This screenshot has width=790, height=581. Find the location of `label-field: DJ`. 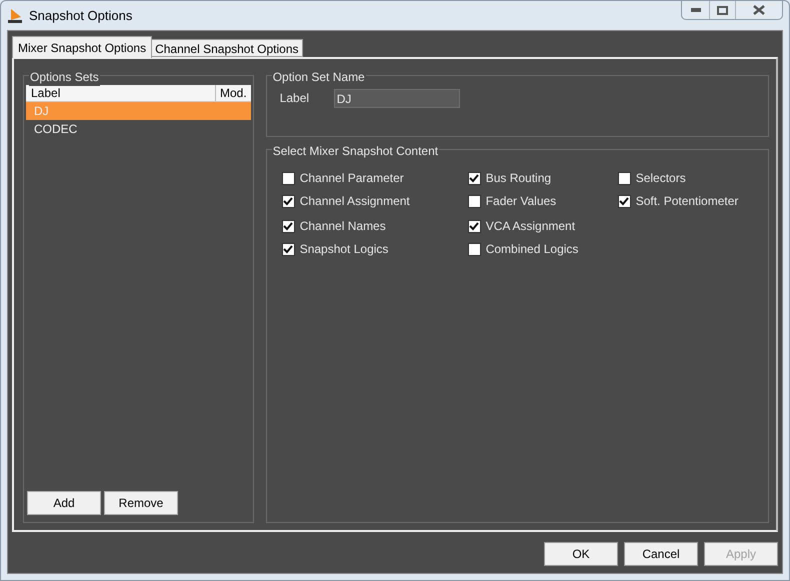

label-field: DJ is located at coordinates (397, 98).